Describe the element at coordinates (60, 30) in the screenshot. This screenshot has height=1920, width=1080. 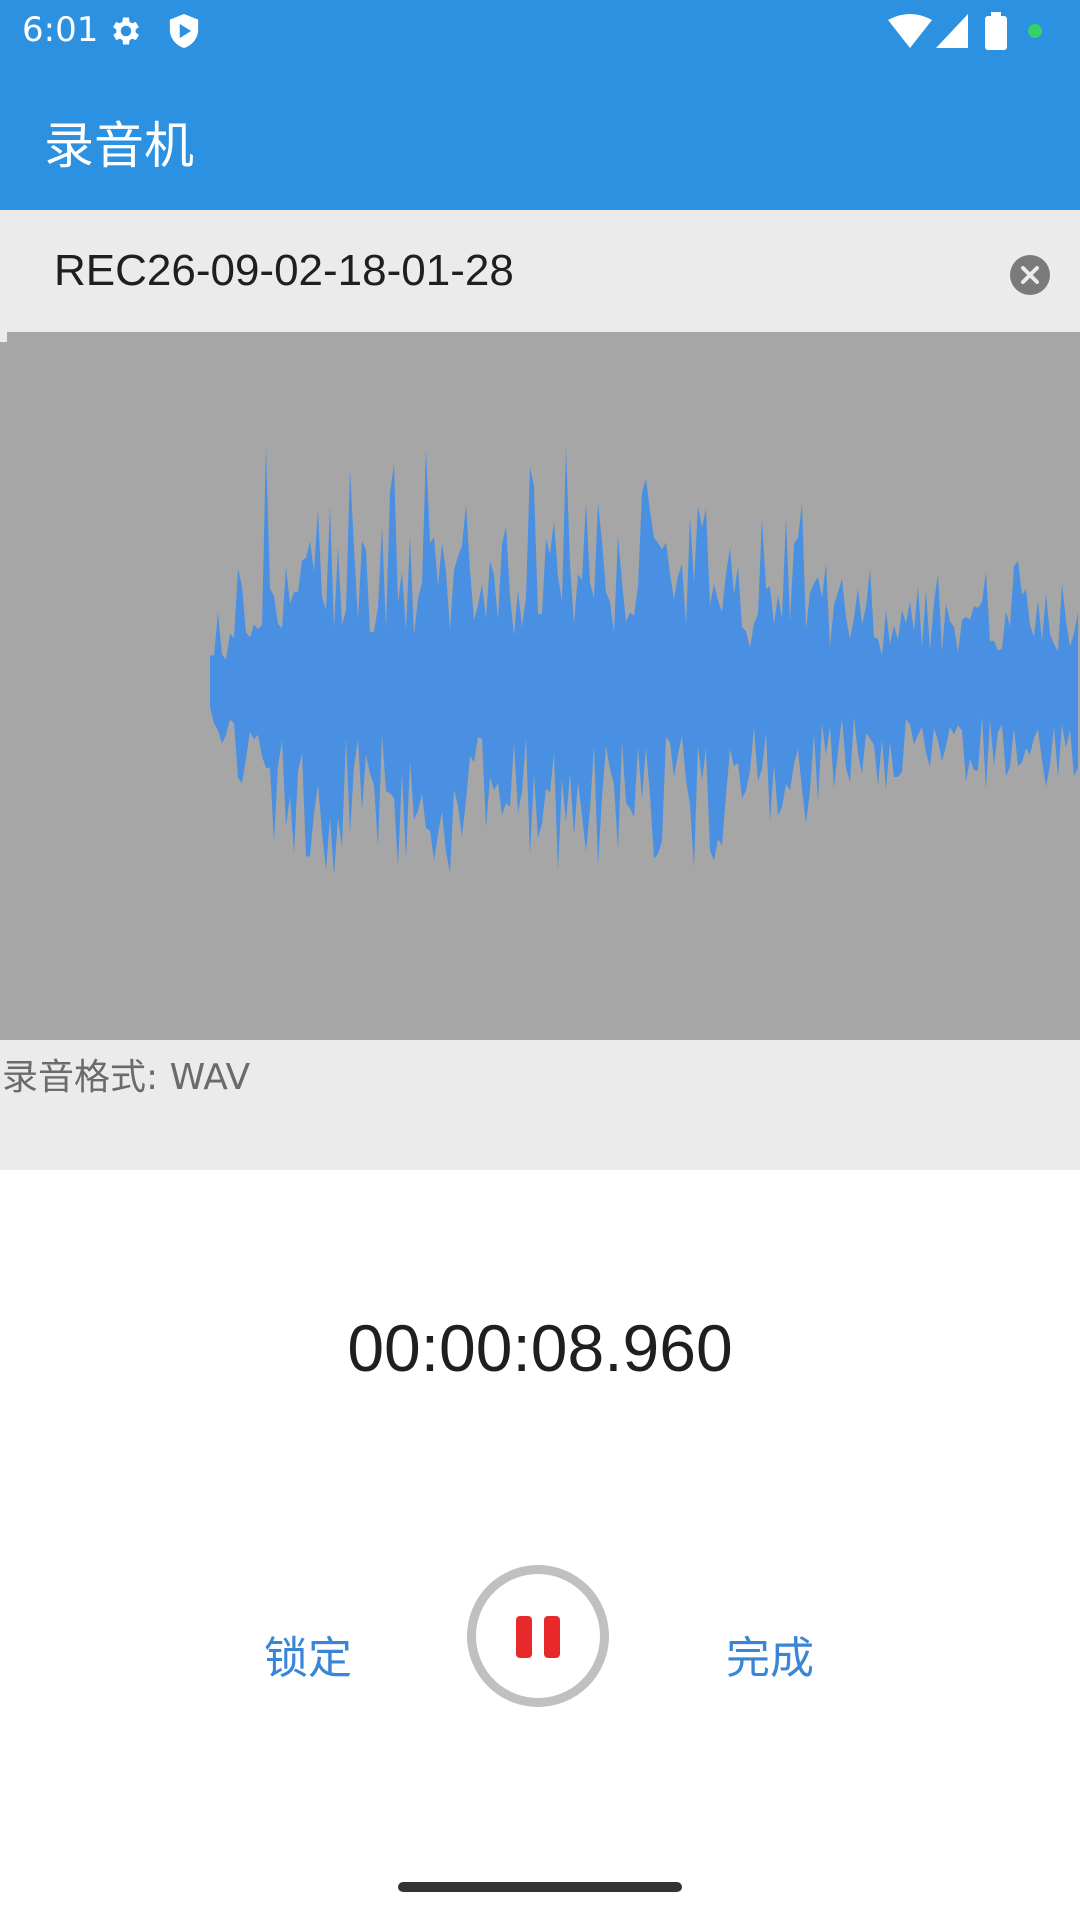
I see `status-time: 6:01` at that location.